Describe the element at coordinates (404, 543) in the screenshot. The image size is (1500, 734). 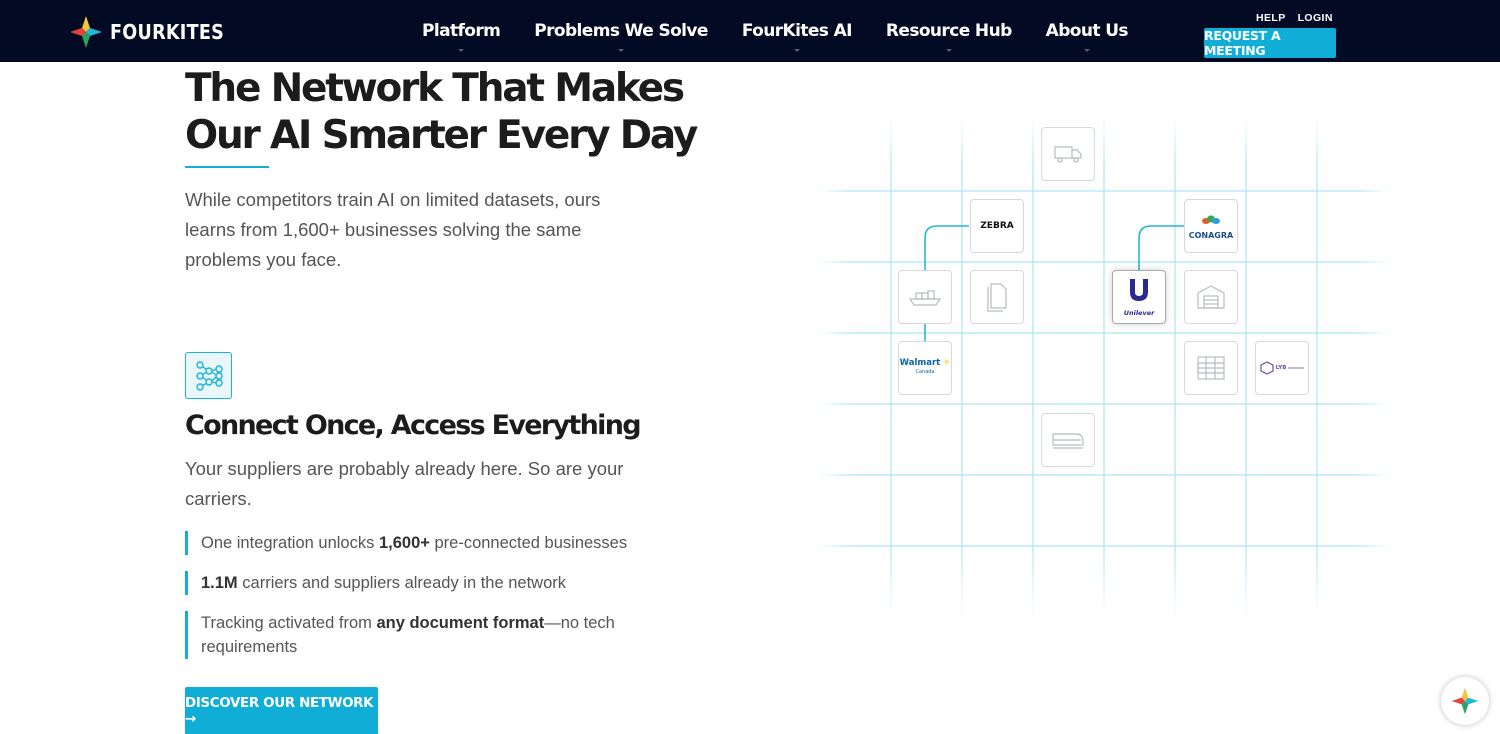
I see `bullet-highlight: 1,600+` at that location.